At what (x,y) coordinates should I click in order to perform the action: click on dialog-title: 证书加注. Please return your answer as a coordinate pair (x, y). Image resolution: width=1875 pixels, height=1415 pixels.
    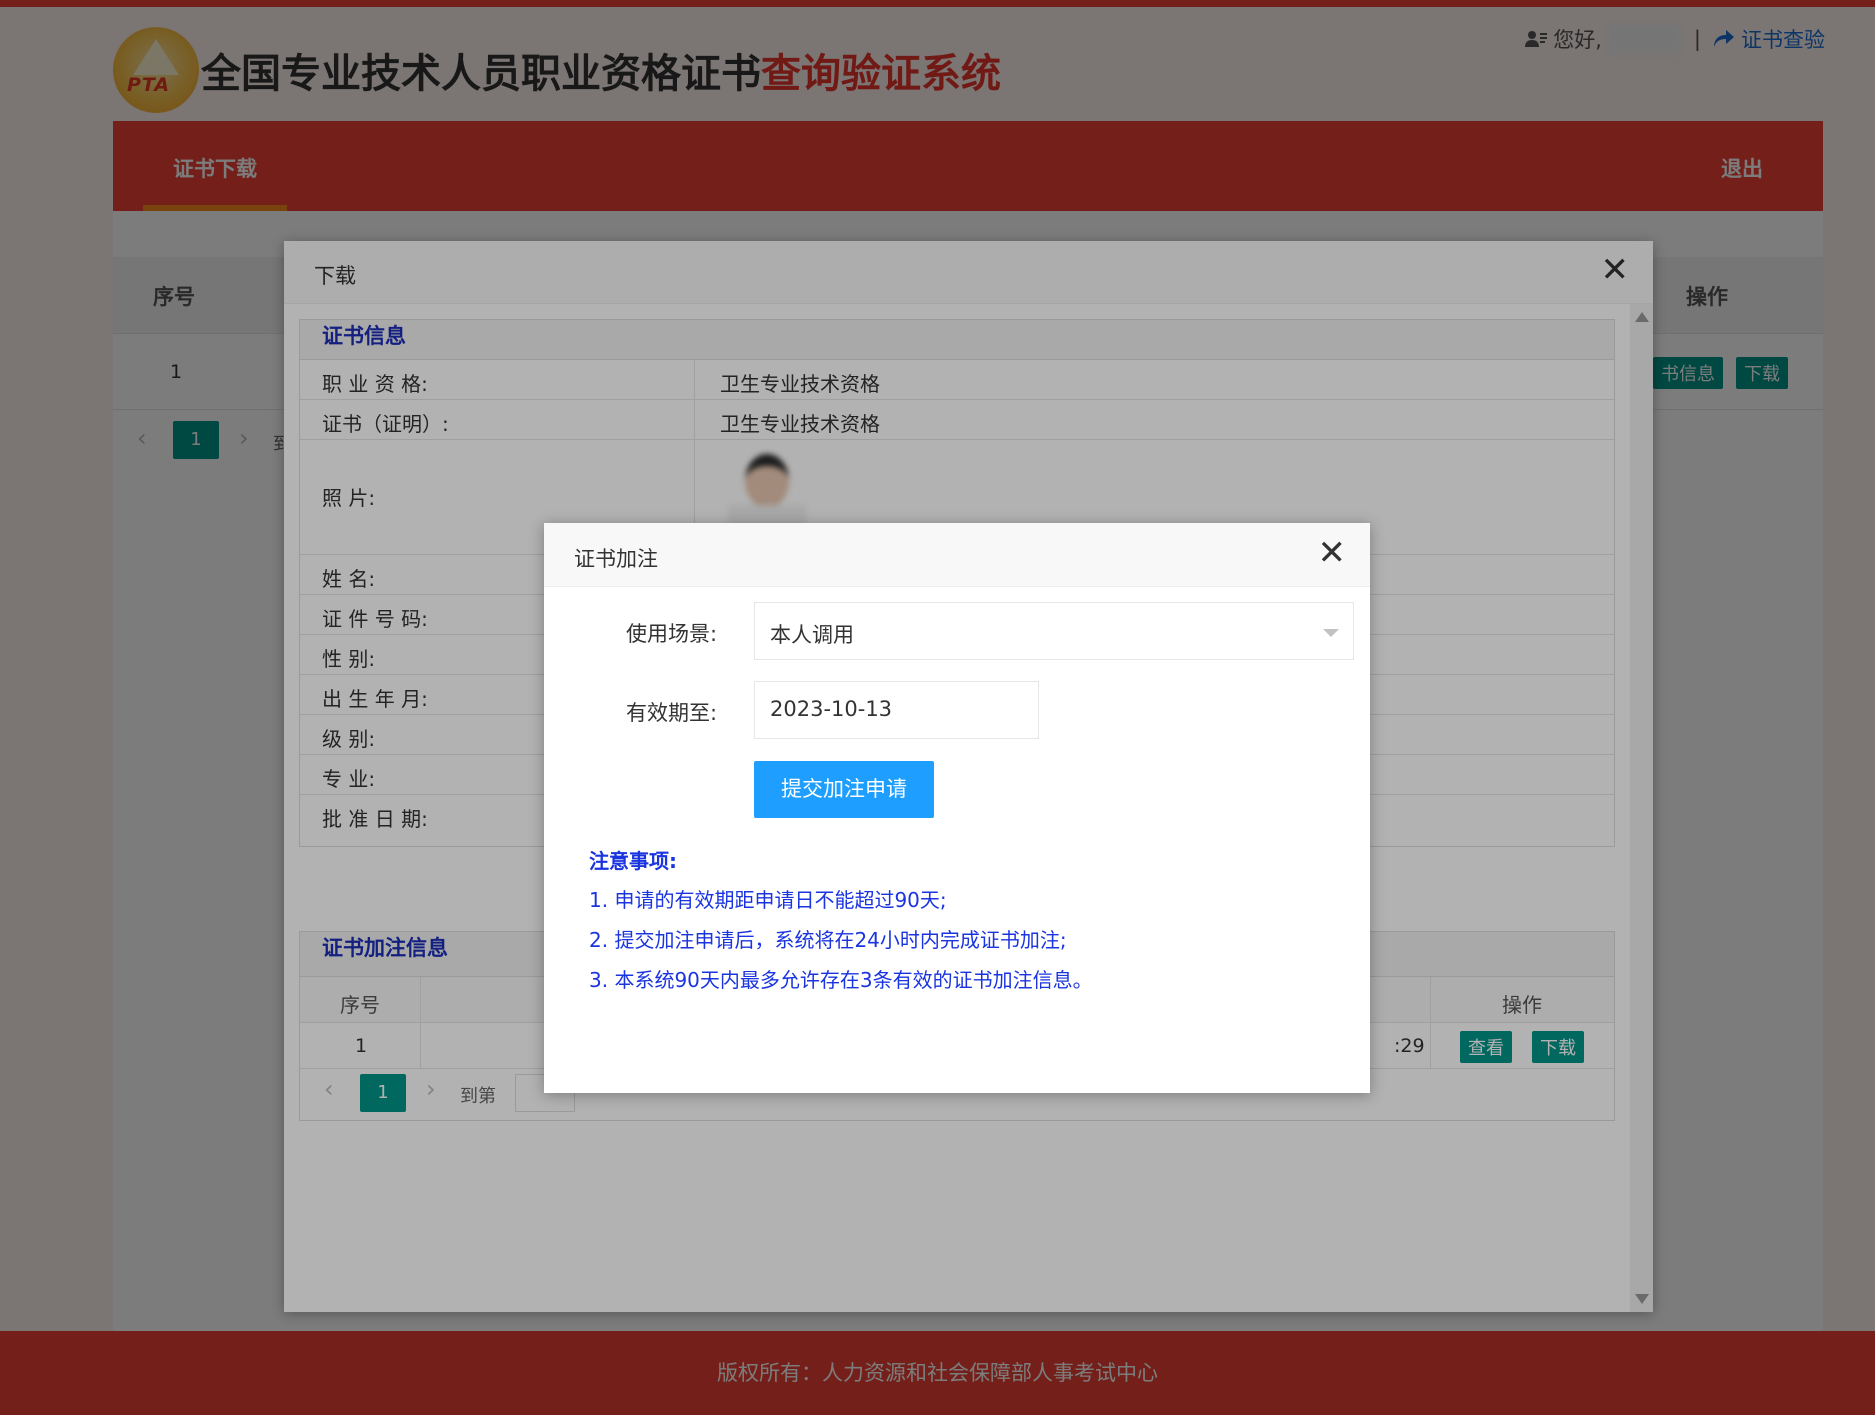
    Looking at the image, I should click on (616, 559).